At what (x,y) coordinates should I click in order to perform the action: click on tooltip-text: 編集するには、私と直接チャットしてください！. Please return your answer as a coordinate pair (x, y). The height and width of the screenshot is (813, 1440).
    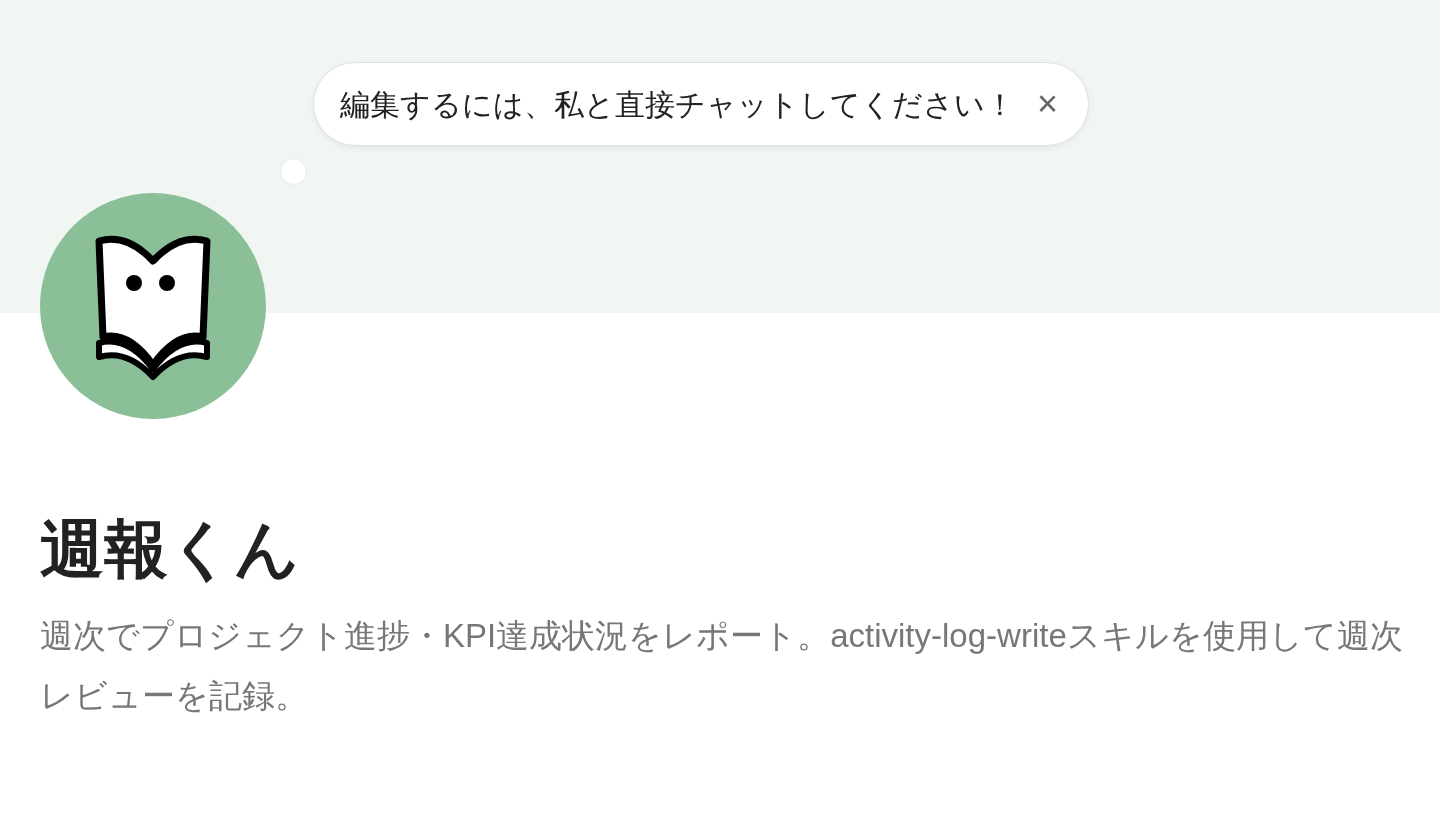
    Looking at the image, I should click on (677, 104).